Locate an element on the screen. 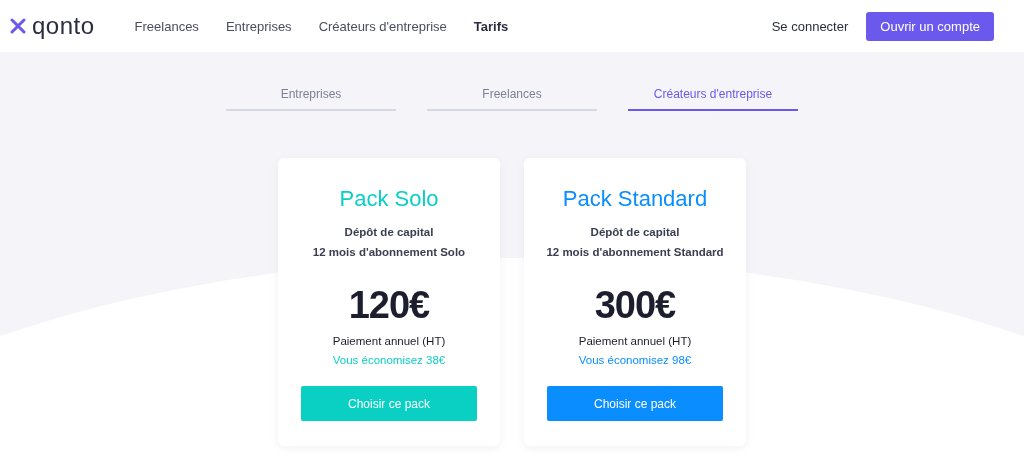  logo-icon is located at coordinates (18, 26).